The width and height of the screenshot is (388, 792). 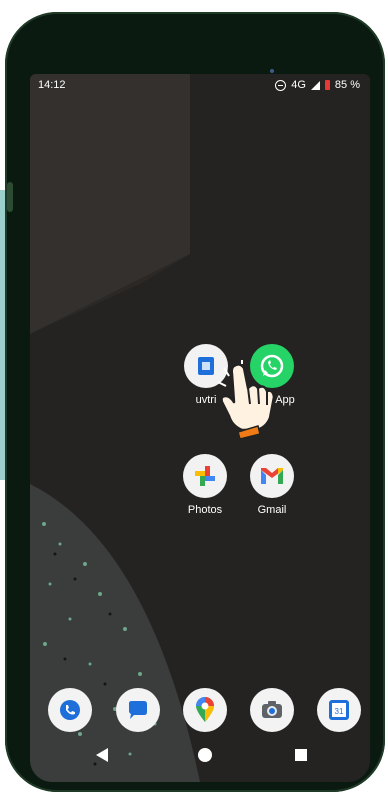 I want to click on maps-icon, so click(x=205, y=709).